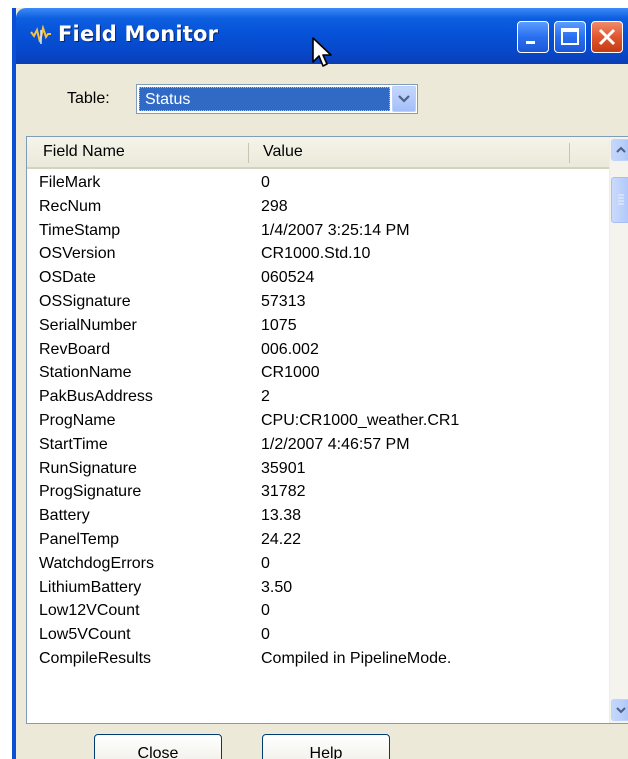 This screenshot has height=759, width=628. What do you see at coordinates (356, 658) in the screenshot?
I see `field-value-cell: Compiled in PipelineMode.` at bounding box center [356, 658].